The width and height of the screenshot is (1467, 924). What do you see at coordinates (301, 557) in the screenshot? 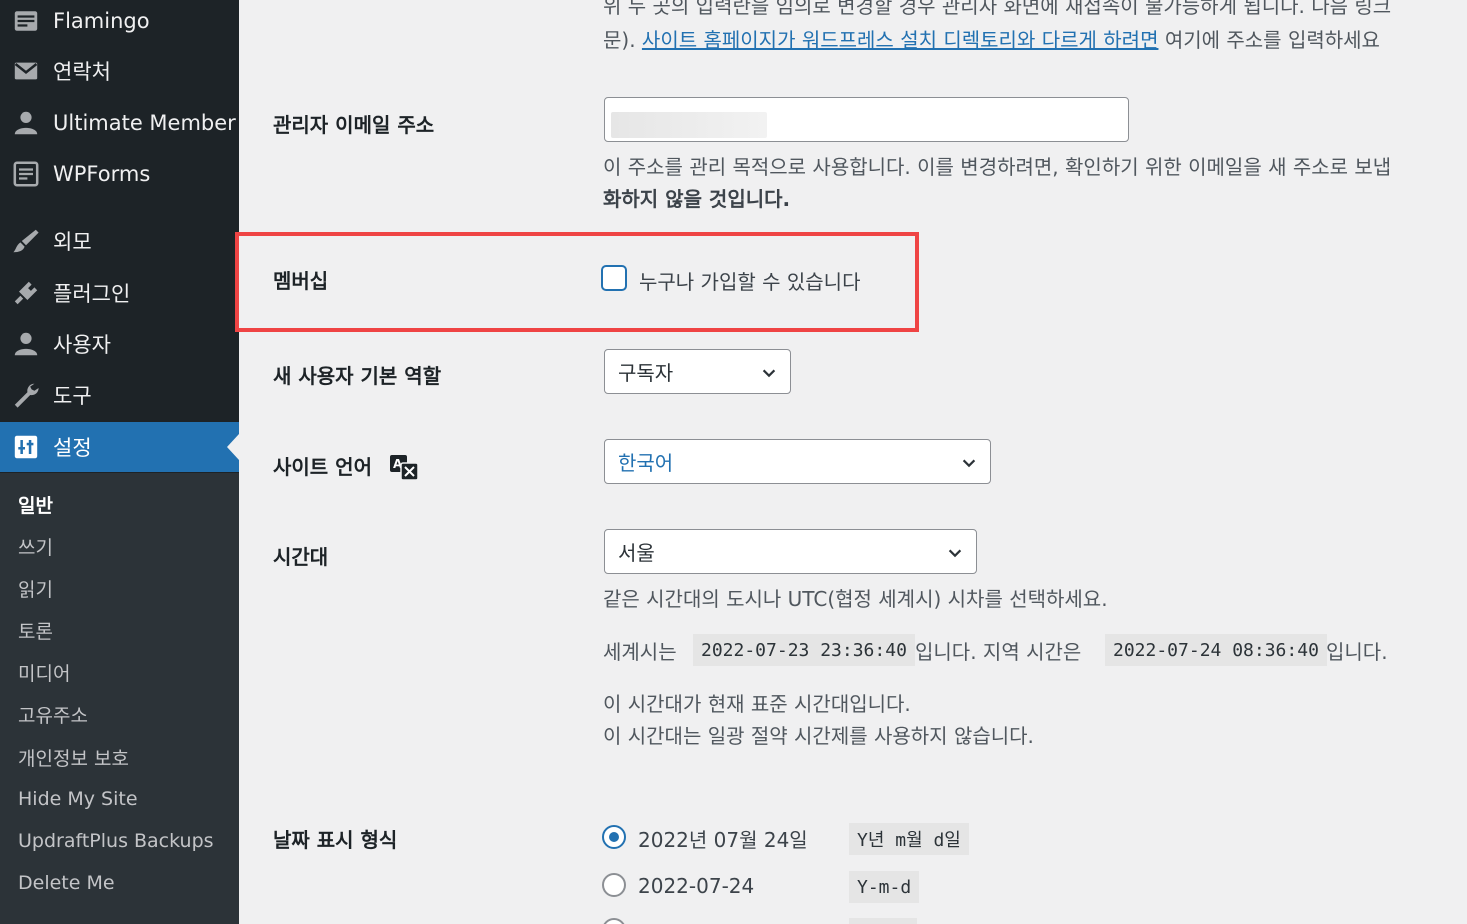
I see `timezone-label: 시간대` at bounding box center [301, 557].